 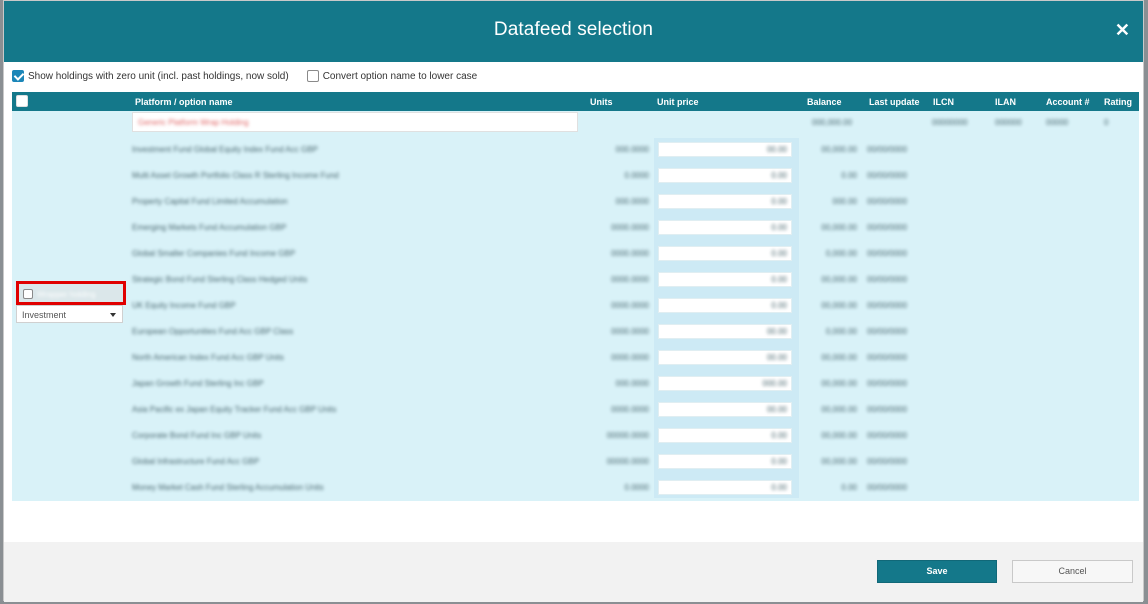 I want to click on col-balance: Balance, so click(x=824, y=102).